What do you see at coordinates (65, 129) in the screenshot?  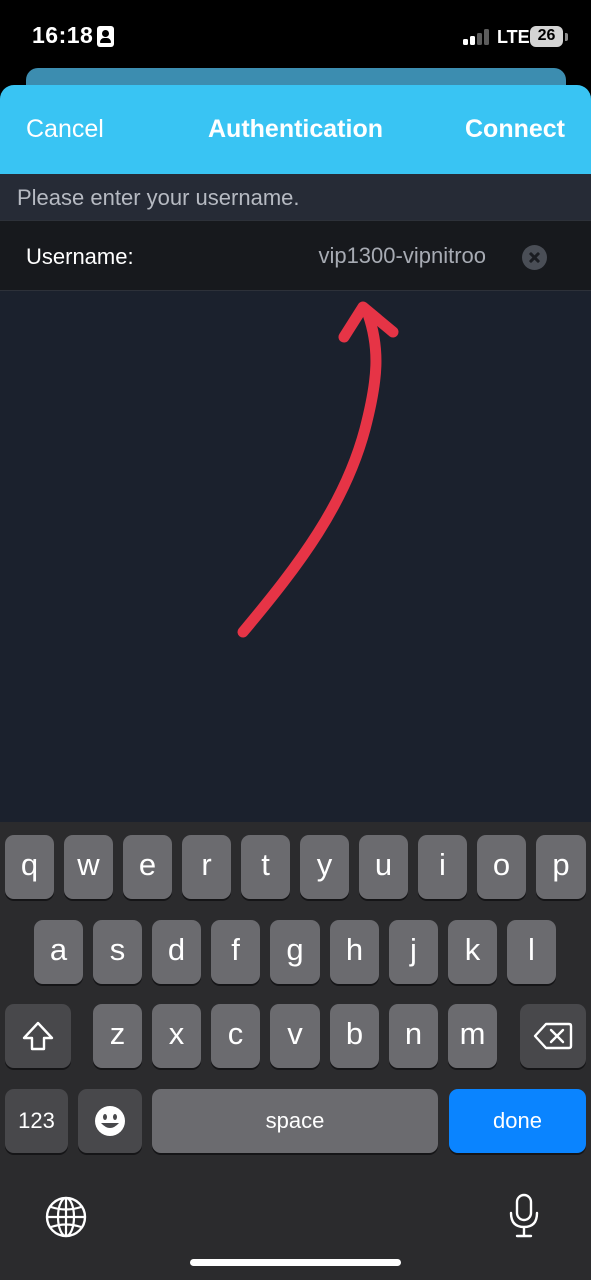 I see `cancel-button: Cancel` at bounding box center [65, 129].